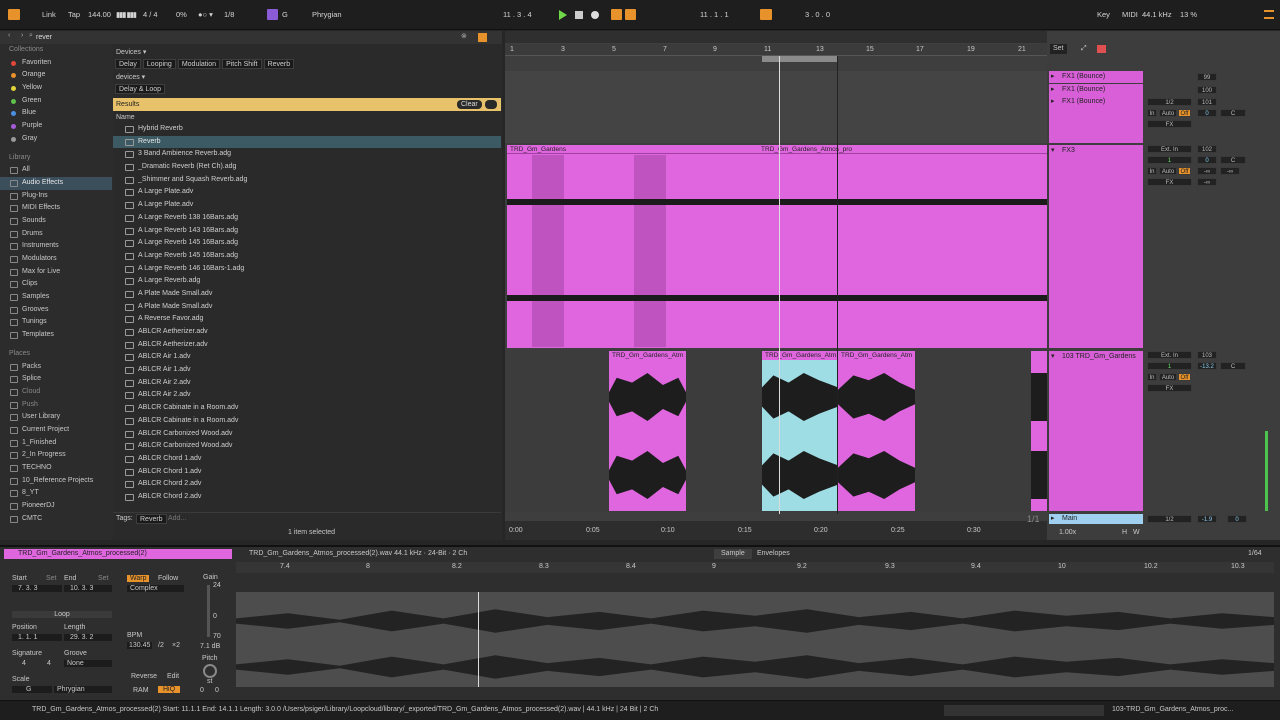 This screenshot has height=720, width=1280. What do you see at coordinates (766, 14) in the screenshot?
I see `loop-toggle-icon` at bounding box center [766, 14].